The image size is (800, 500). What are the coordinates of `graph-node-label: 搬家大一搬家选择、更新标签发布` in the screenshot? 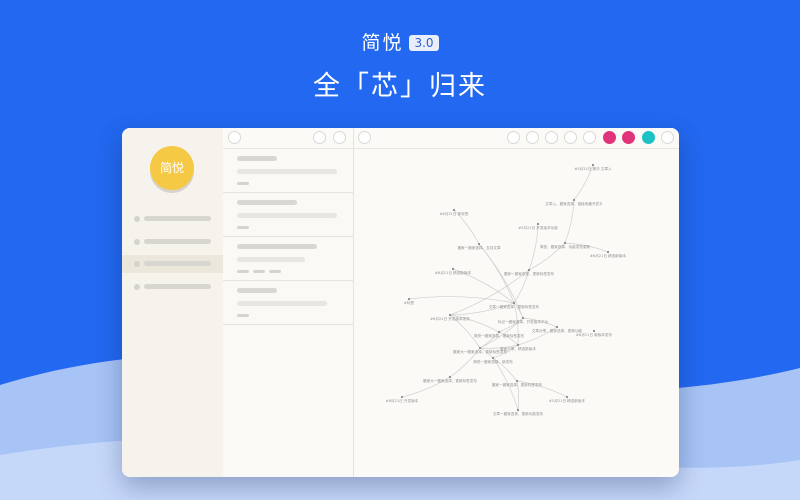 It's located at (450, 380).